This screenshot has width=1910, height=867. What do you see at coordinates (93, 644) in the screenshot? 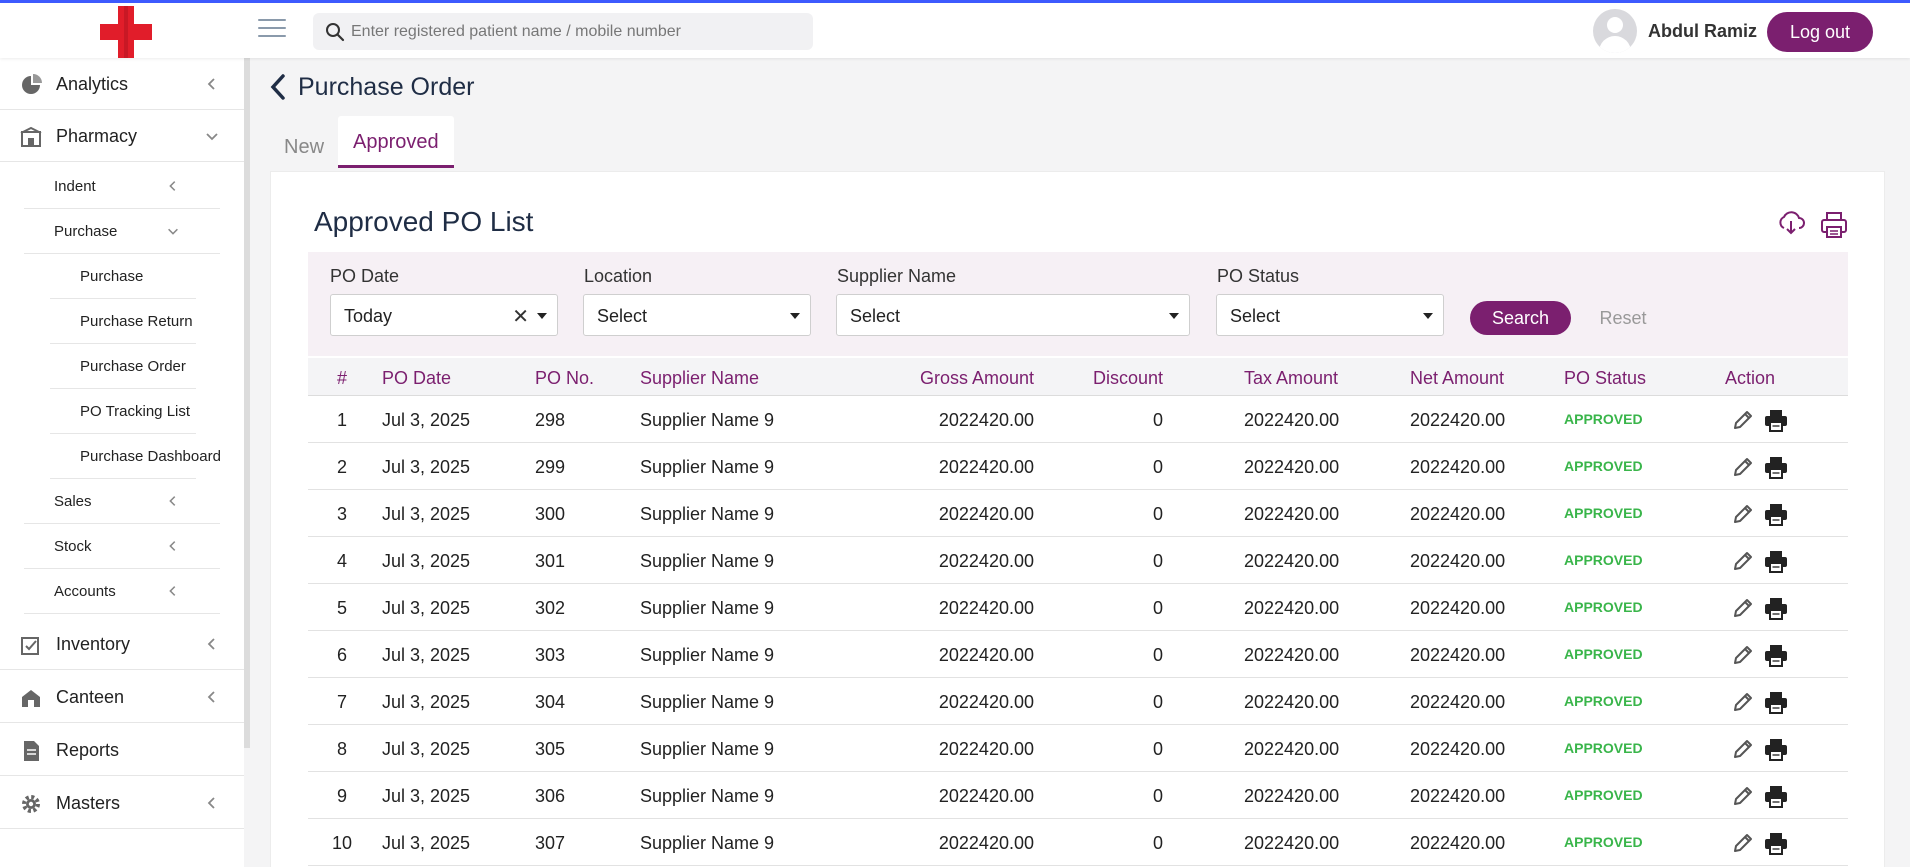
I see `sidebar-item-label: Inventory` at bounding box center [93, 644].